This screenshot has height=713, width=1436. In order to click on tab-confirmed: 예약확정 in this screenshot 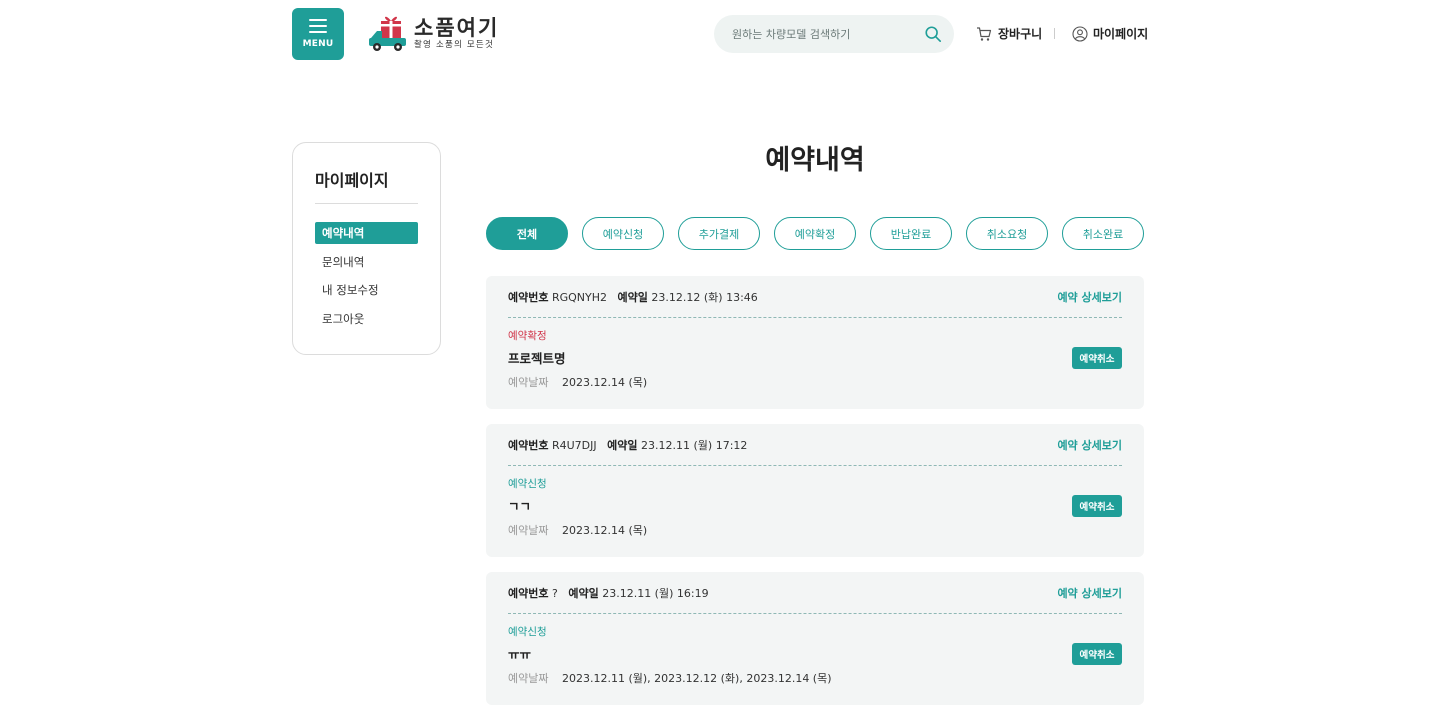, I will do `click(815, 233)`.